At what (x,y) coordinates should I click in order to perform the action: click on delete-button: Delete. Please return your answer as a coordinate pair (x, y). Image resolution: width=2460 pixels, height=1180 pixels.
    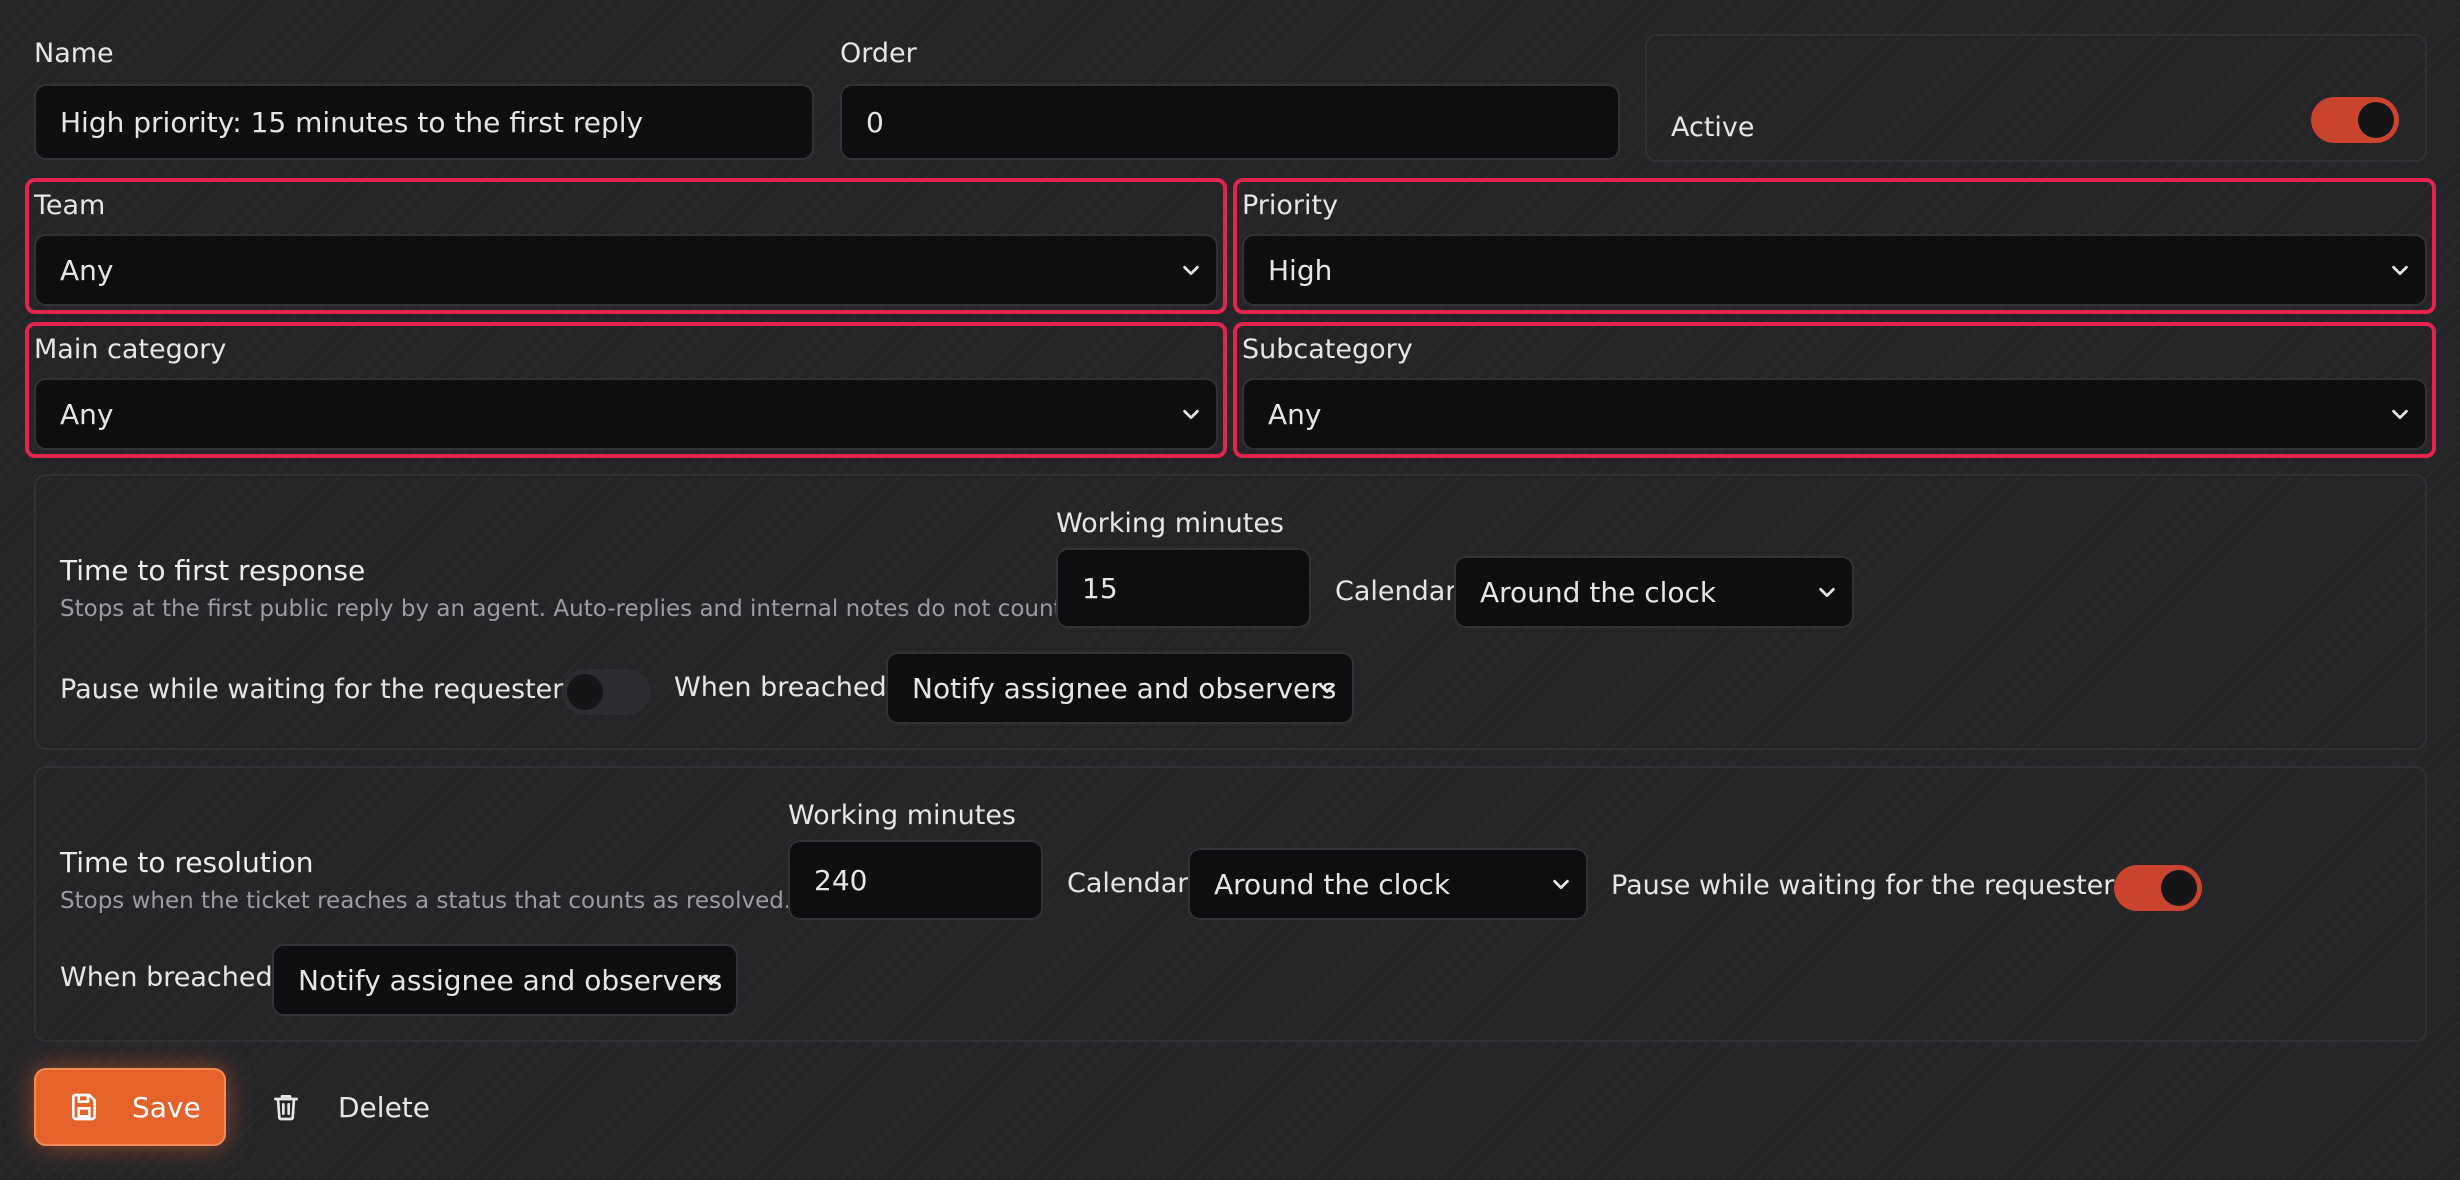
    Looking at the image, I should click on (350, 1107).